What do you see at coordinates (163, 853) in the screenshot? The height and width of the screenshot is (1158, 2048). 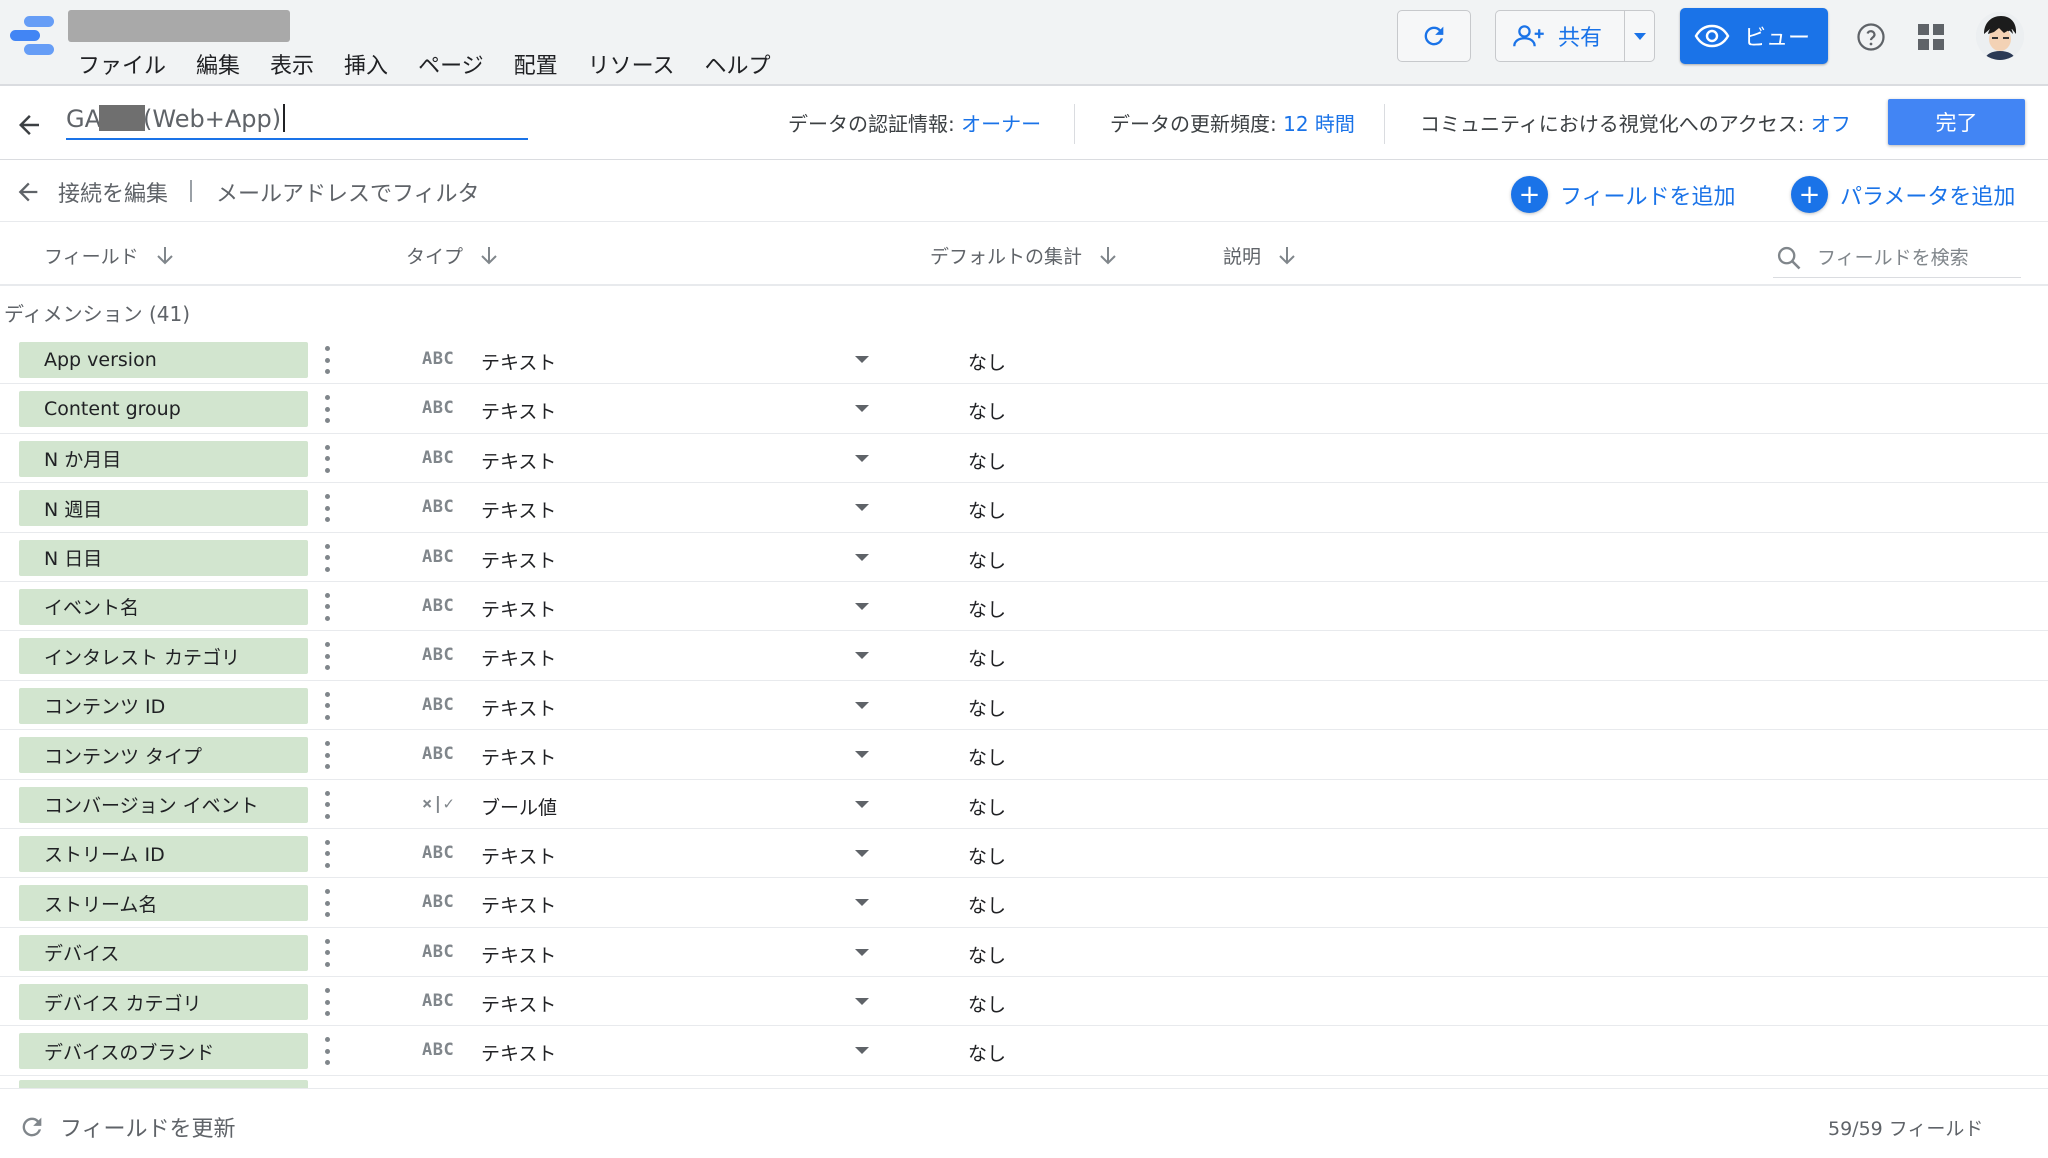 I see `field-name-chip: ストリーム ID` at bounding box center [163, 853].